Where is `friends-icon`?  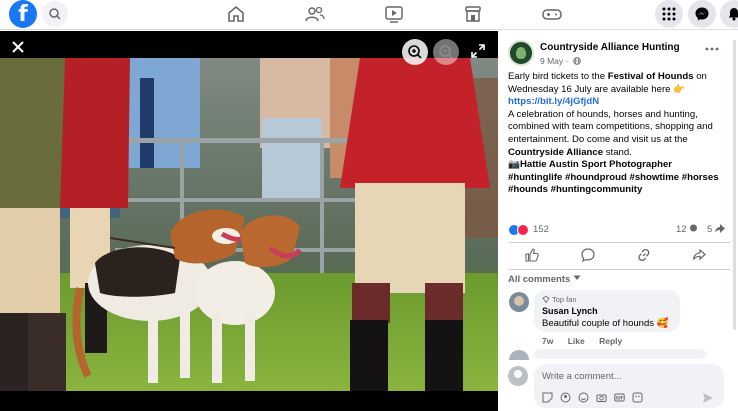 friends-icon is located at coordinates (315, 14).